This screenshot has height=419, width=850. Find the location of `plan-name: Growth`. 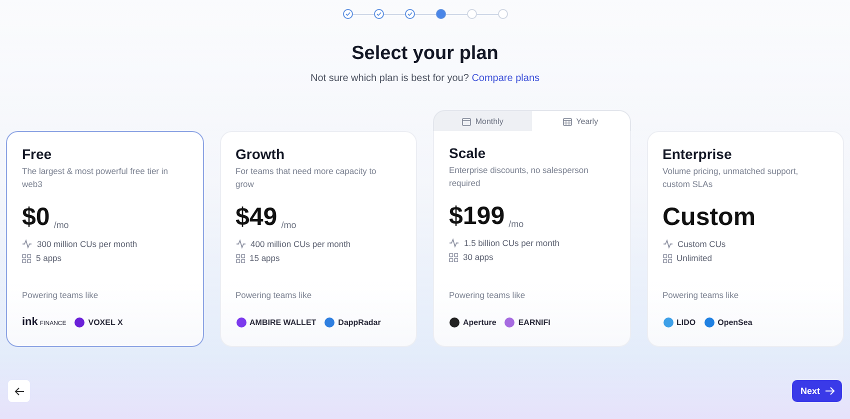

plan-name: Growth is located at coordinates (261, 154).